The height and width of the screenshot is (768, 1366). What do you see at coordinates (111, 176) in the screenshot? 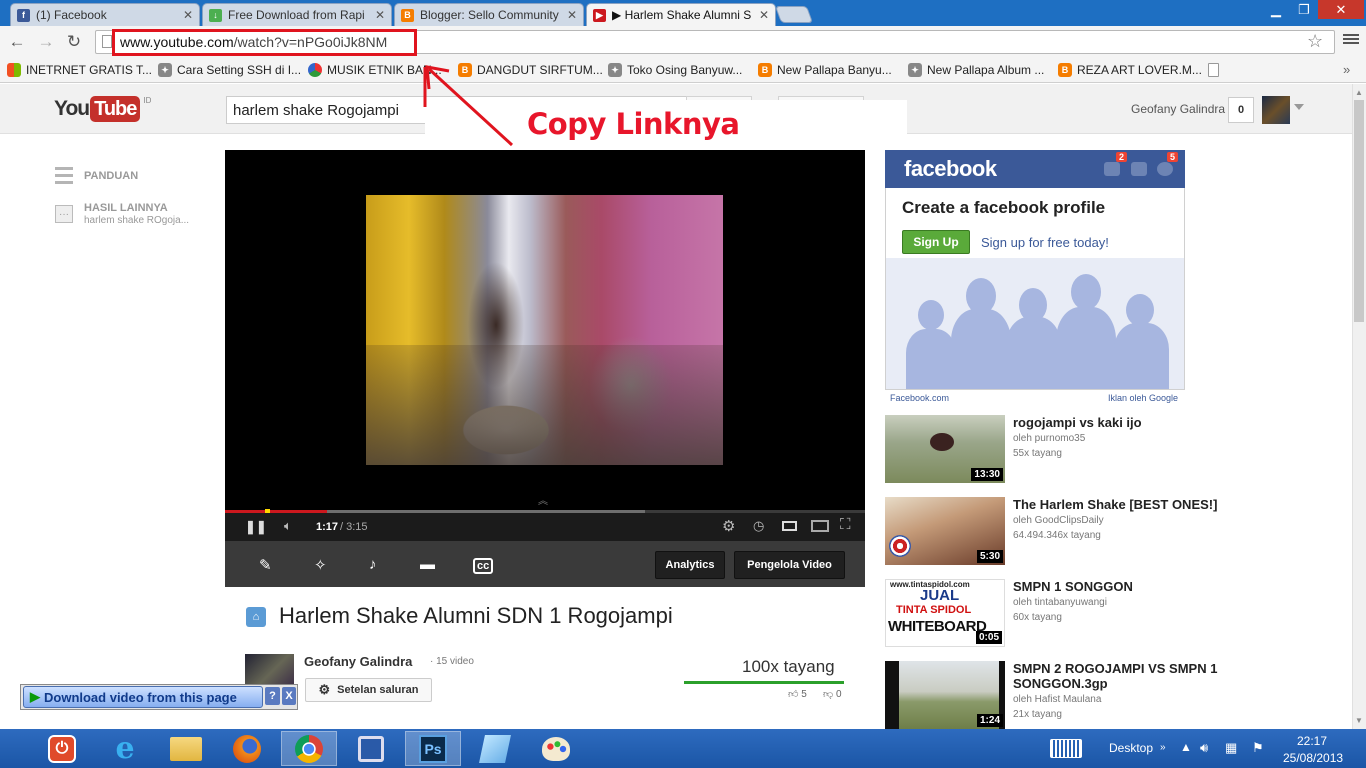
I see `guide-label: PANDUAN` at bounding box center [111, 176].